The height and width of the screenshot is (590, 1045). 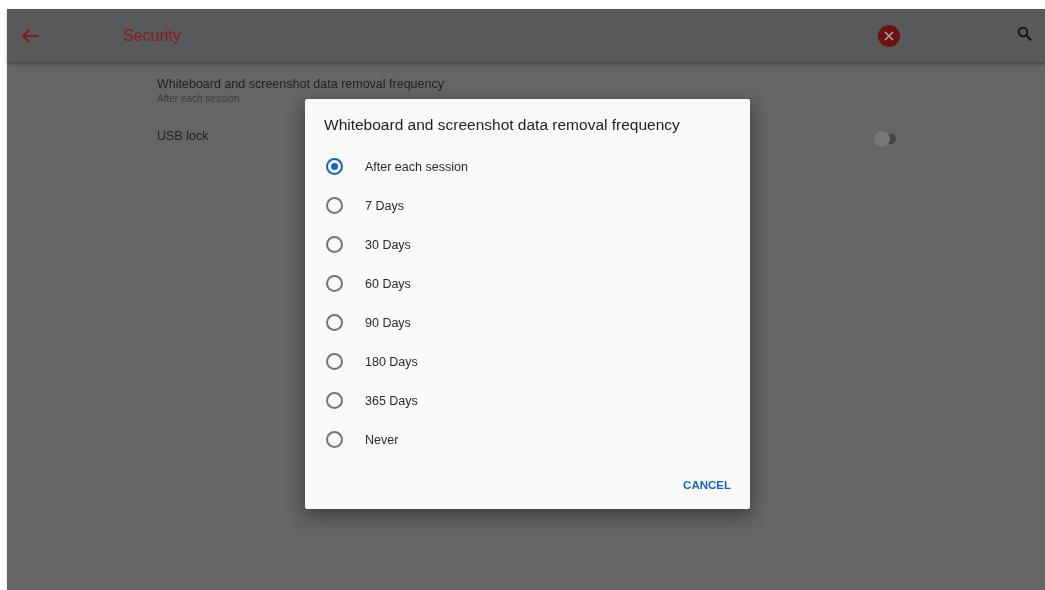 I want to click on radio-option: 90 Days, so click(x=527, y=322).